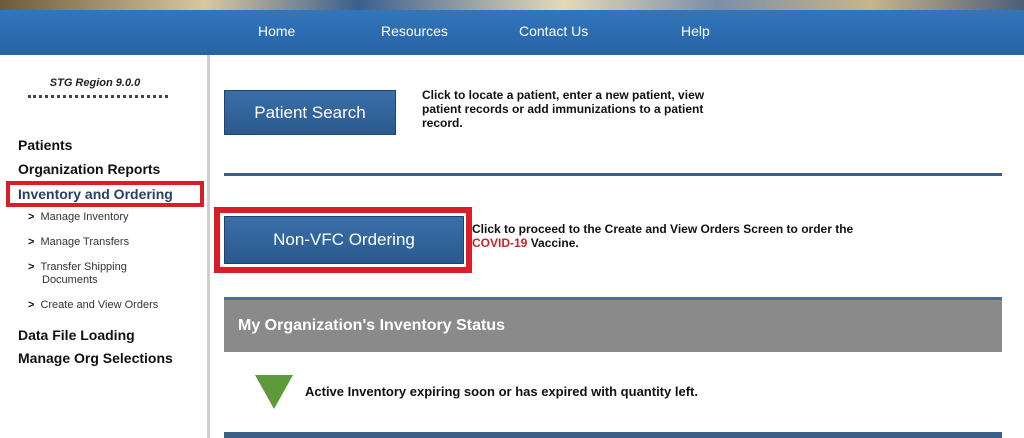 Image resolution: width=1024 pixels, height=438 pixels. I want to click on covid-label: COVID-19, so click(500, 243).